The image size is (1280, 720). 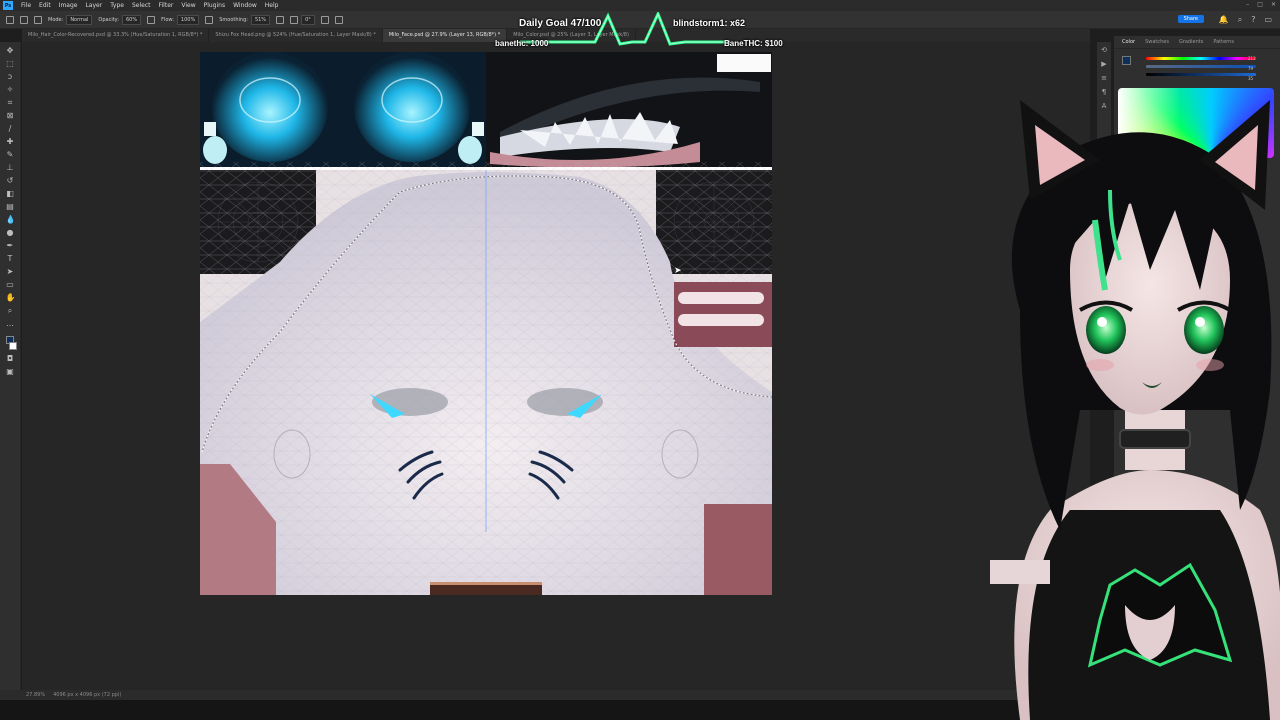 I want to click on menu-view: View, so click(x=188, y=5).